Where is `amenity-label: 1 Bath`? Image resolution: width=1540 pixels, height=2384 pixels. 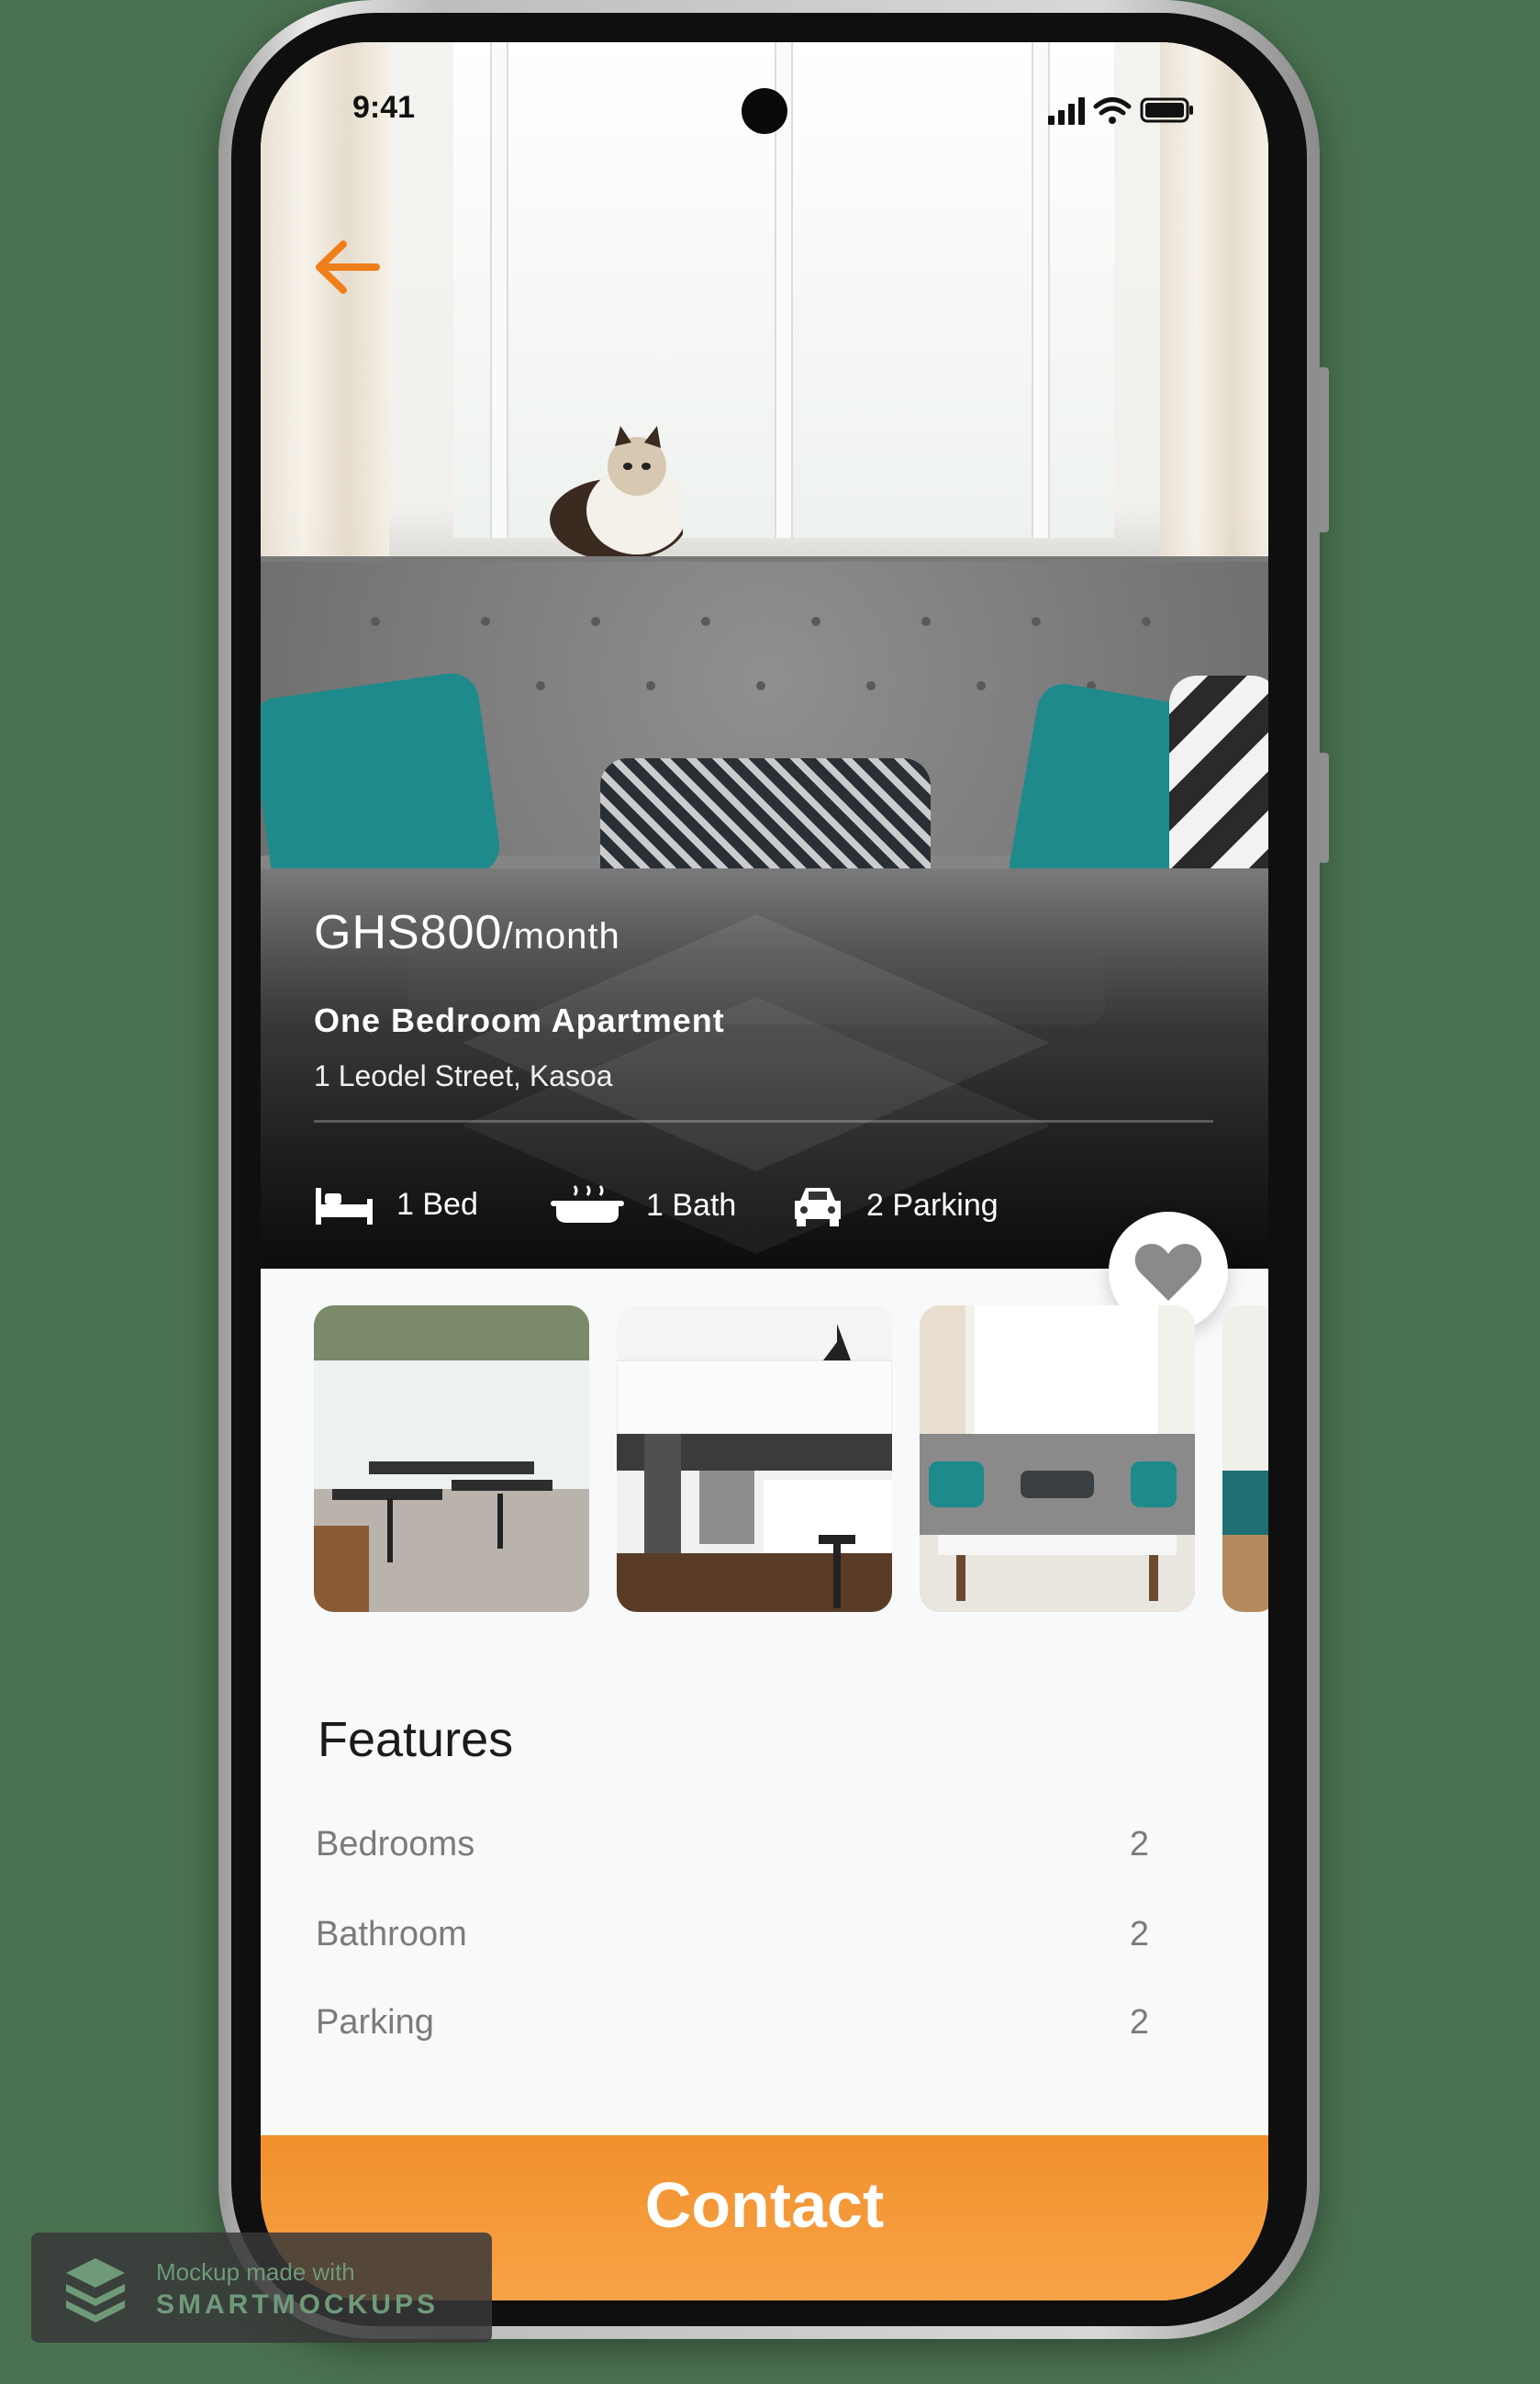
amenity-label: 1 Bath is located at coordinates (691, 1205).